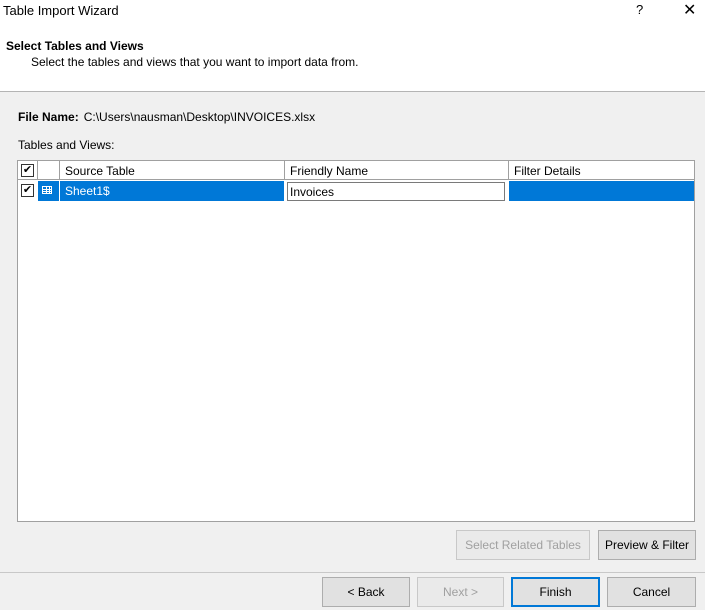  What do you see at coordinates (172, 191) in the screenshot?
I see `source-table-cell: Sheet1$` at bounding box center [172, 191].